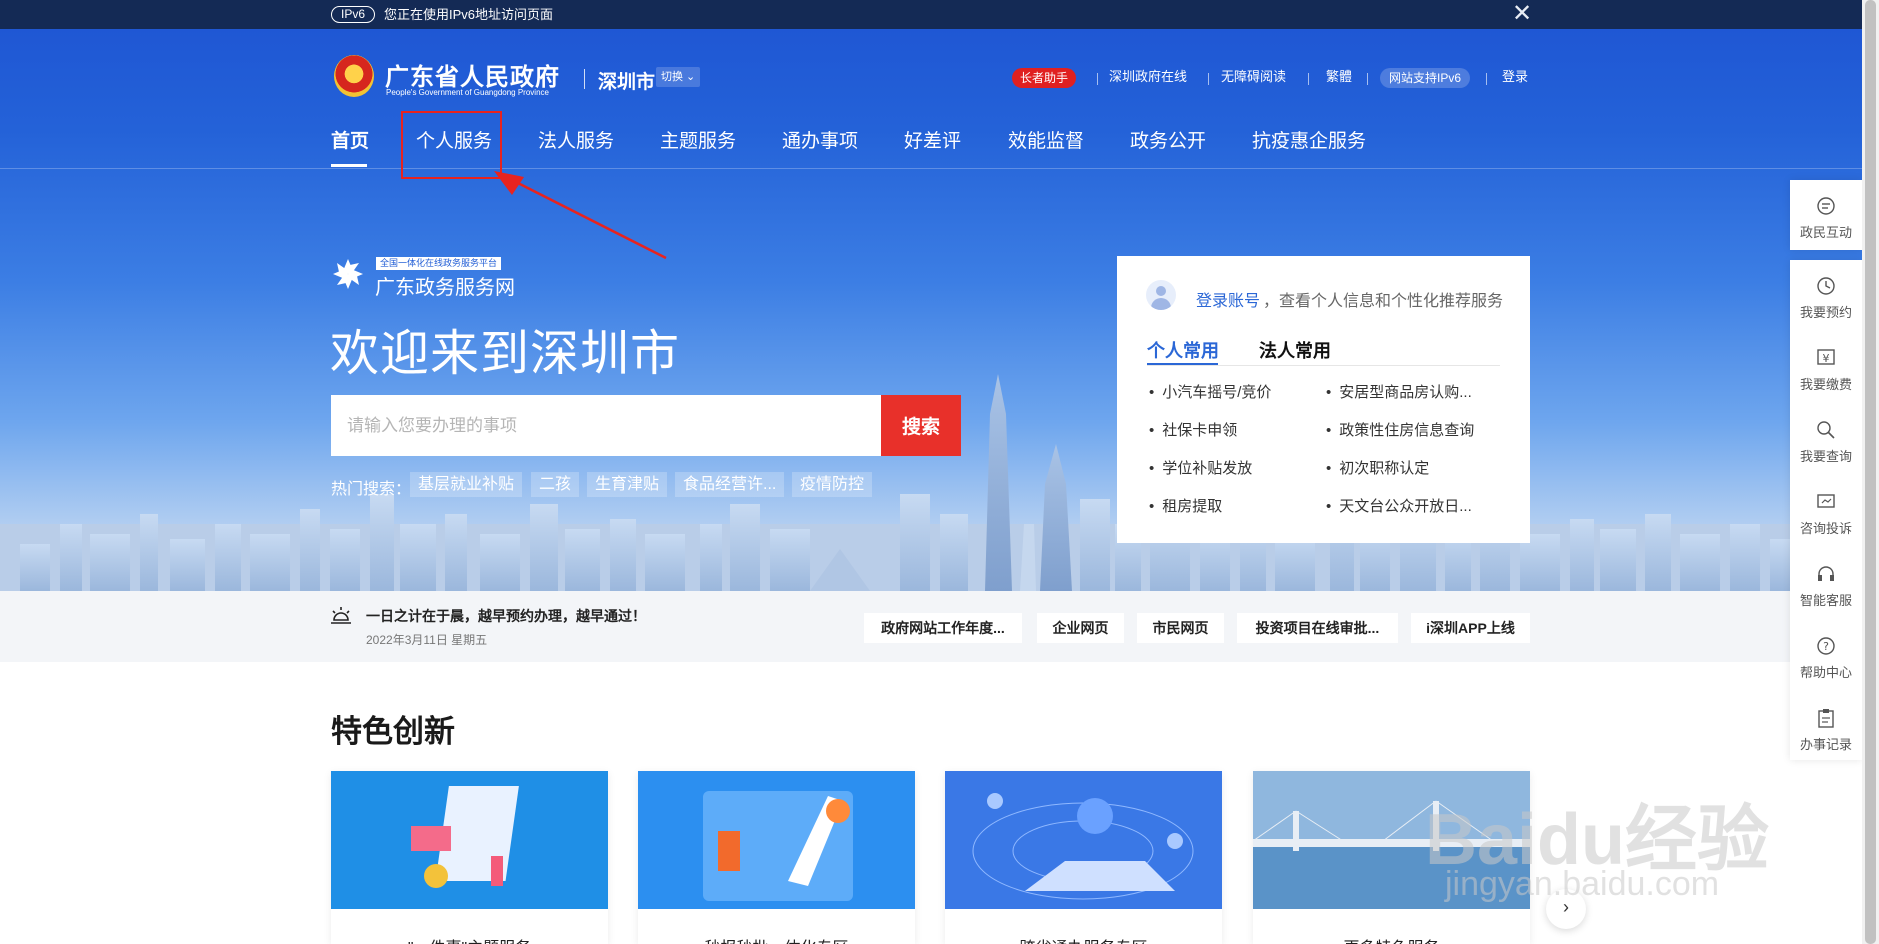 The image size is (1879, 944). Describe the element at coordinates (1080, 628) in the screenshot. I see `strip-link: 企业网页` at that location.